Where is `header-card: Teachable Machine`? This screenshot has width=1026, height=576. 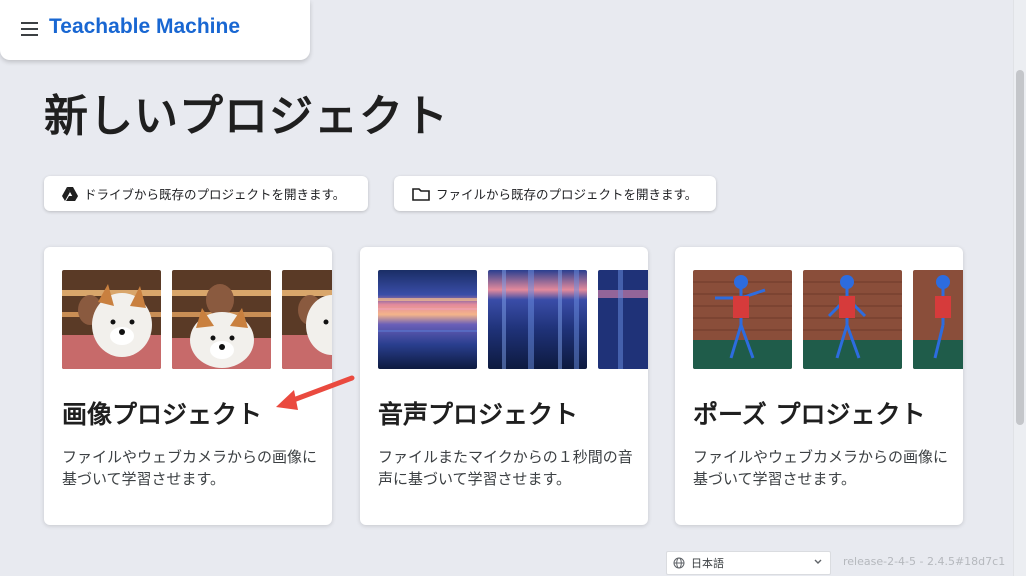 header-card: Teachable Machine is located at coordinates (155, 30).